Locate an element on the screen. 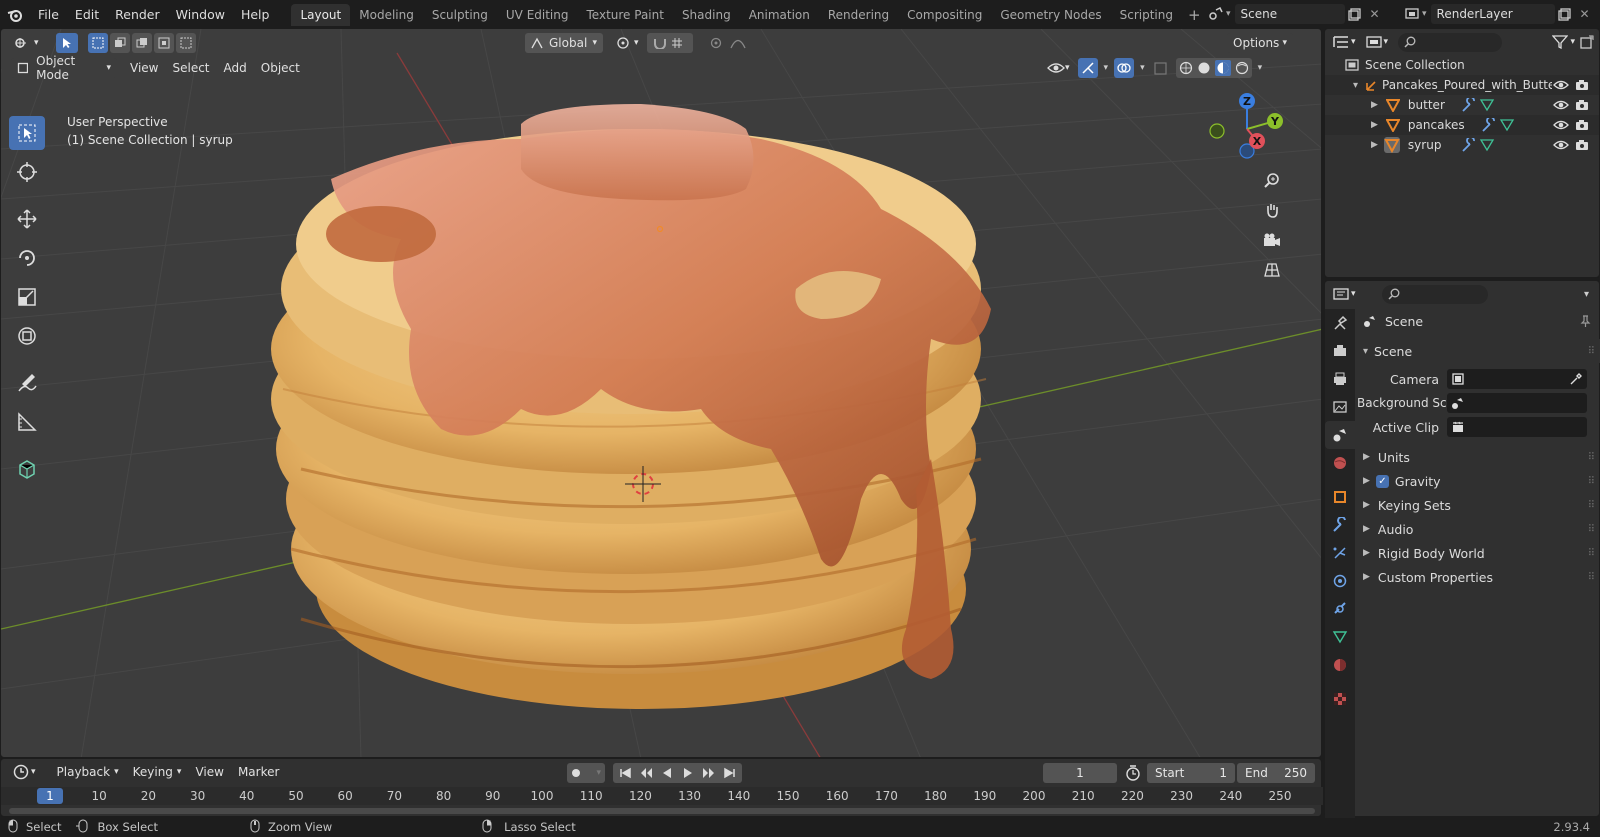 The width and height of the screenshot is (1600, 837). new-scene-icon is located at coordinates (1355, 14).